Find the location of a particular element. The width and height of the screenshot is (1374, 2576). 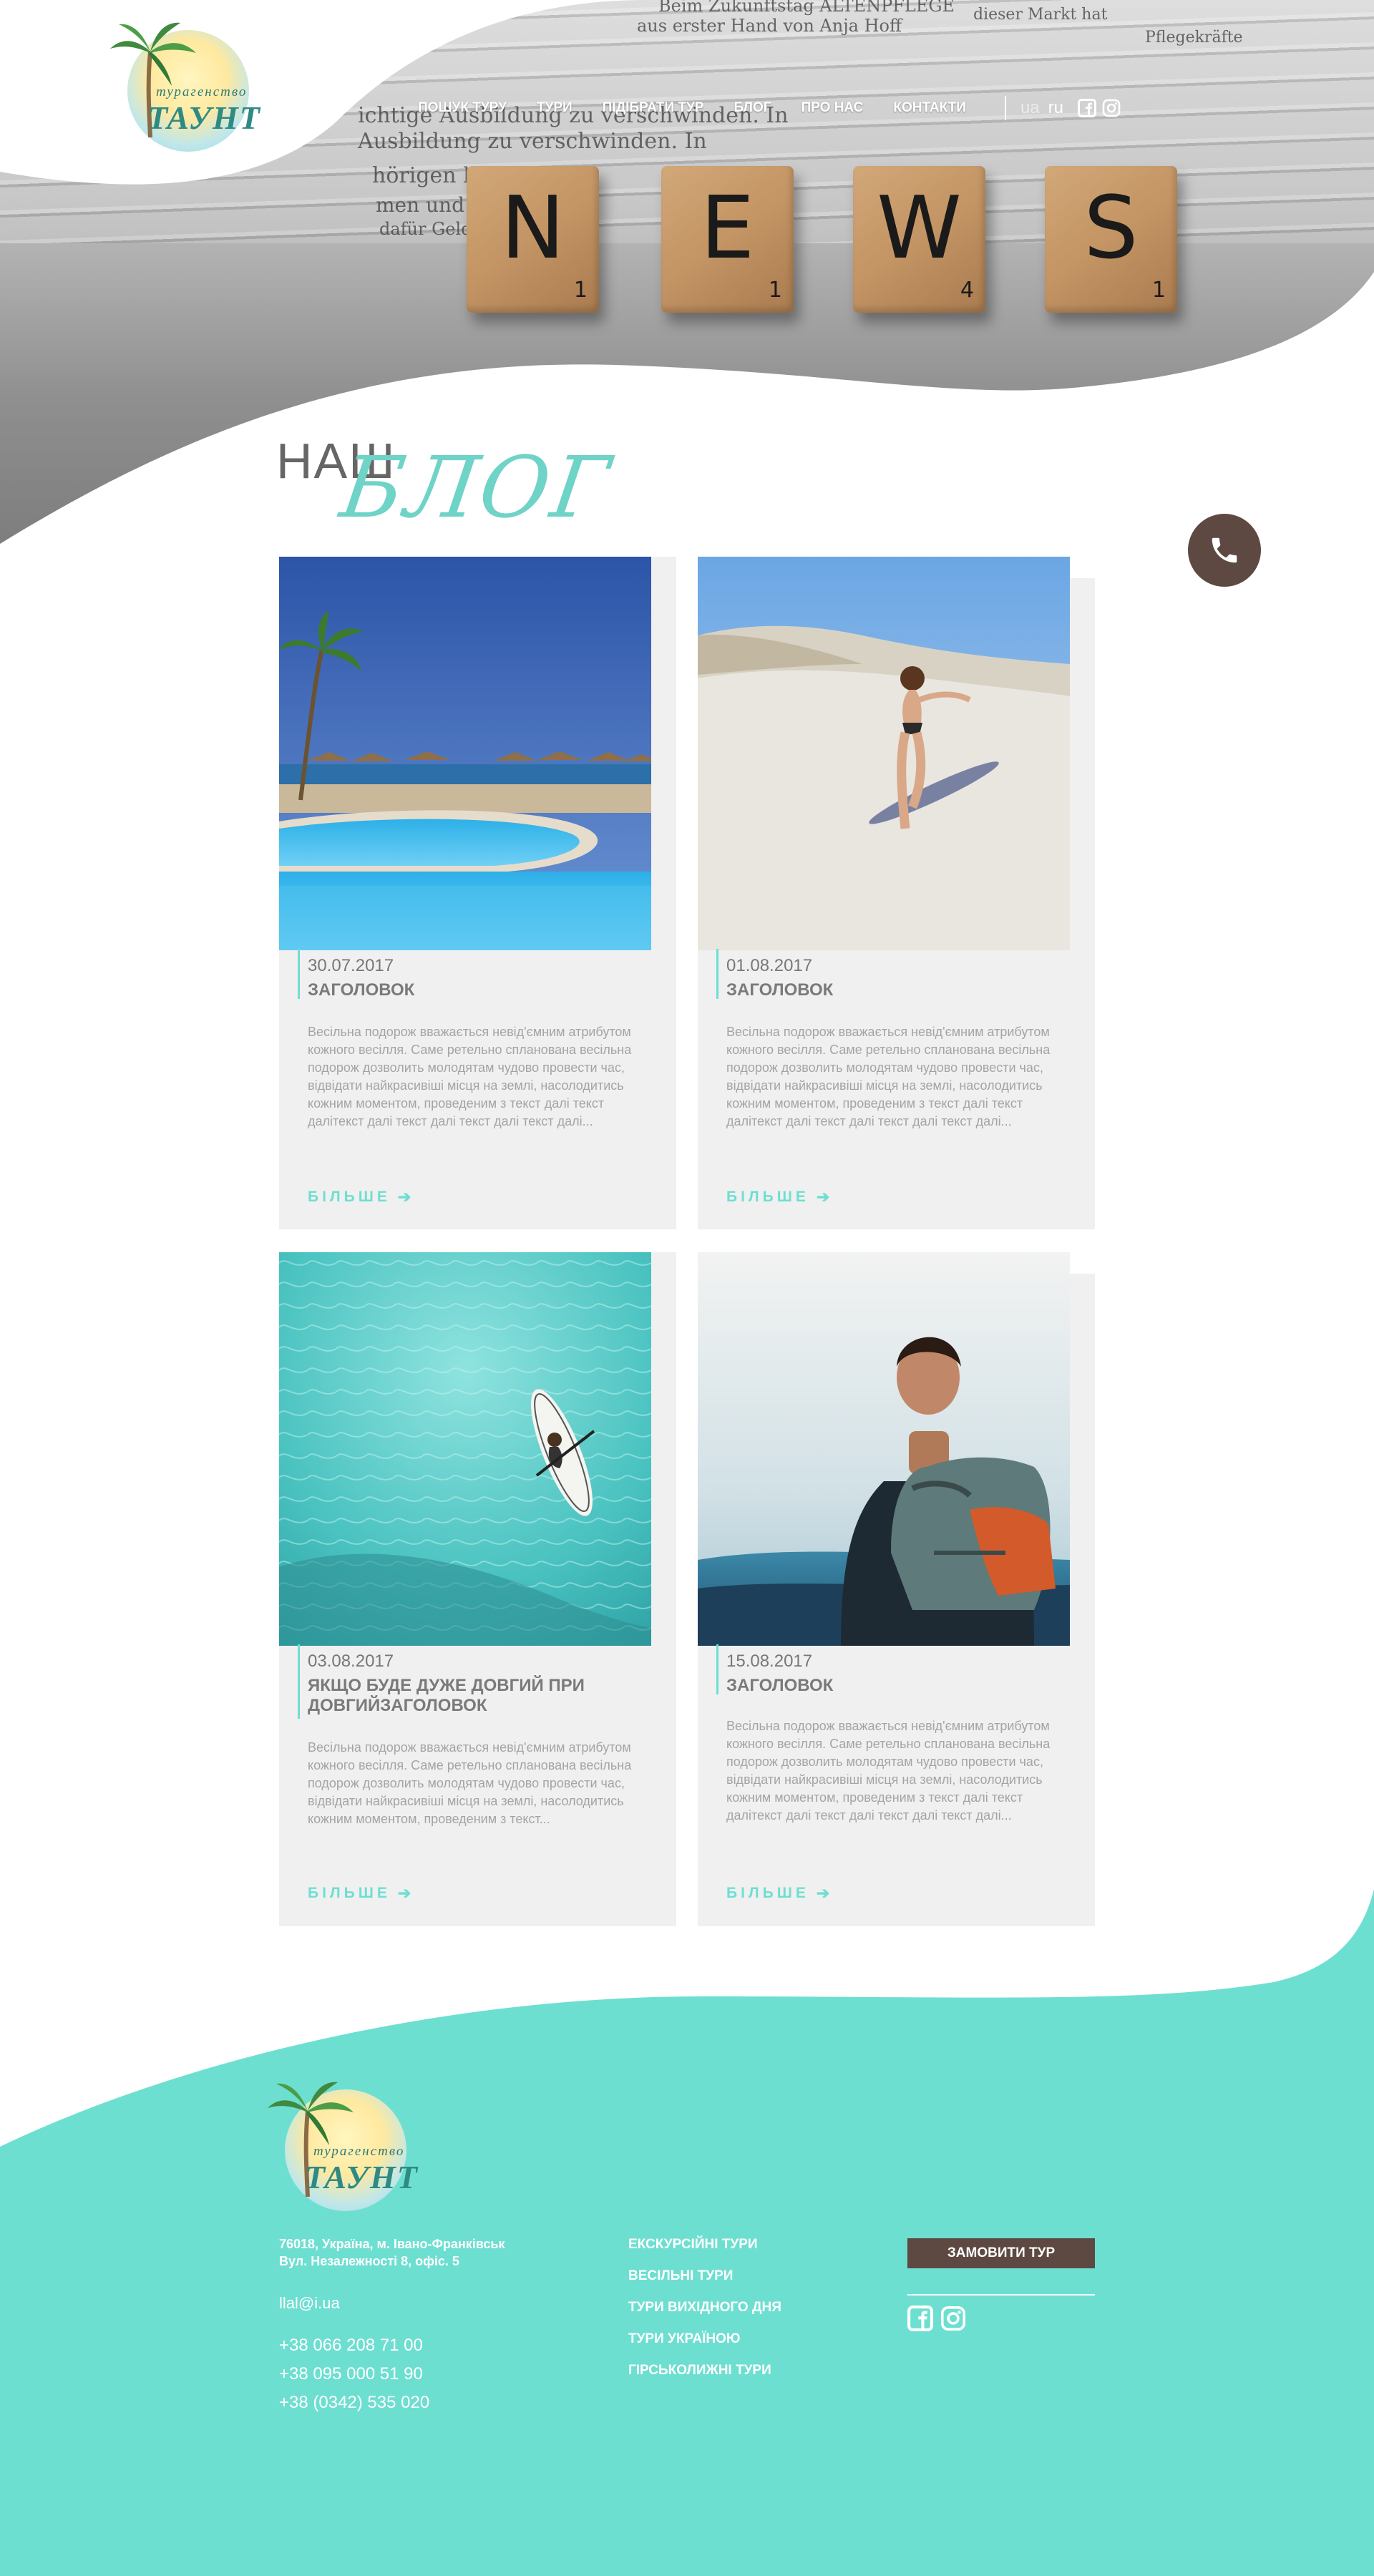

footer-link-wedding-tours: ВЕСІЛЬНІ ТУРИ is located at coordinates (680, 2276).